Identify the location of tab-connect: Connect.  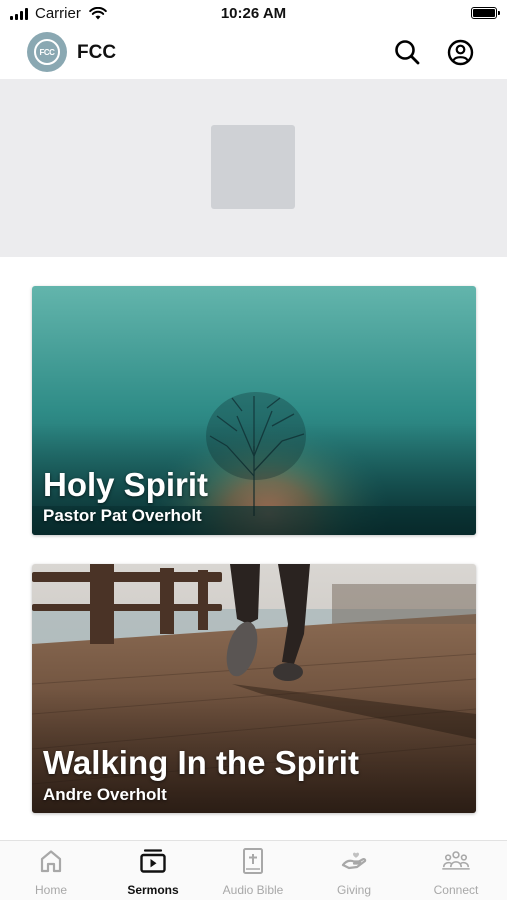
(456, 873).